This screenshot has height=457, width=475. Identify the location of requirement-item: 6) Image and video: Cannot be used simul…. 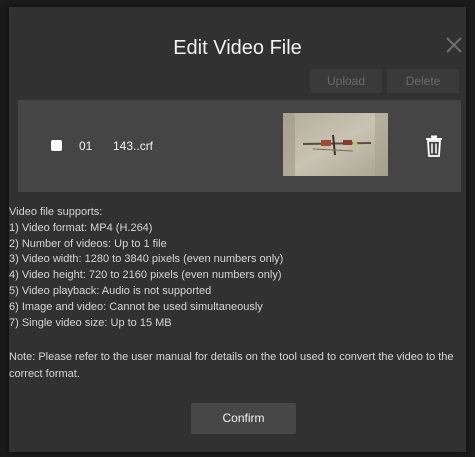
(136, 306).